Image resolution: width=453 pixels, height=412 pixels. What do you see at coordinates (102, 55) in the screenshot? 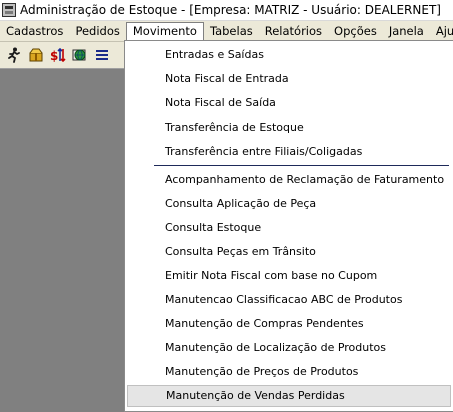
I see `list-icon` at bounding box center [102, 55].